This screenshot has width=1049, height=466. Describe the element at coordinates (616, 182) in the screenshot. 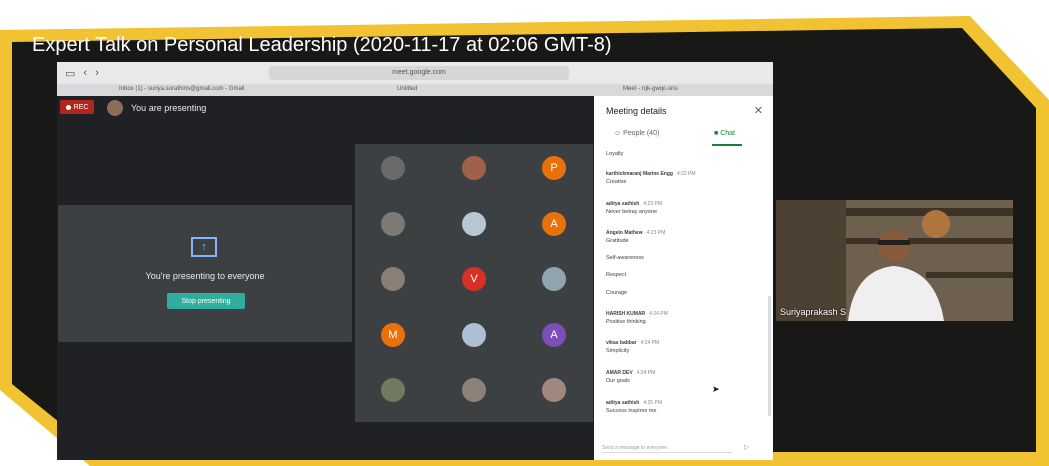

I see `chat-message: Creative` at that location.